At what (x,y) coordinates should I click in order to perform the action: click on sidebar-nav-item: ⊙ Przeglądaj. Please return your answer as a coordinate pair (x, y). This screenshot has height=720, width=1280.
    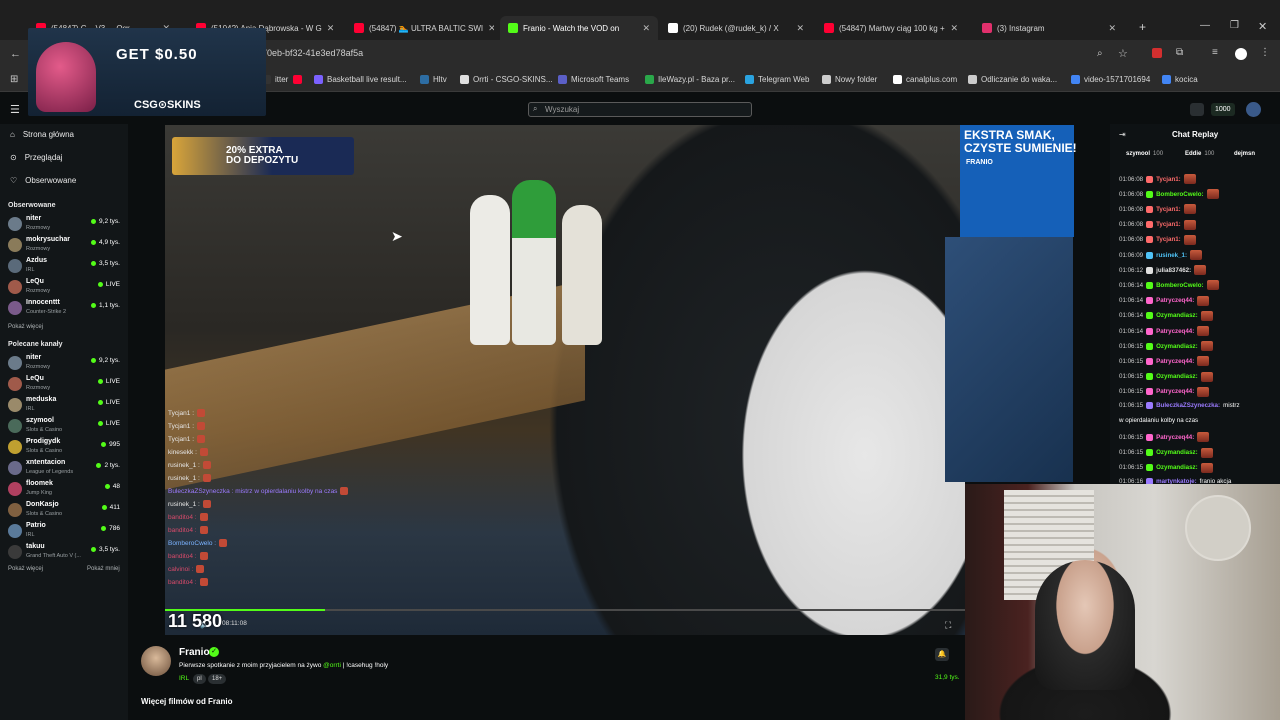
    Looking at the image, I should click on (36, 157).